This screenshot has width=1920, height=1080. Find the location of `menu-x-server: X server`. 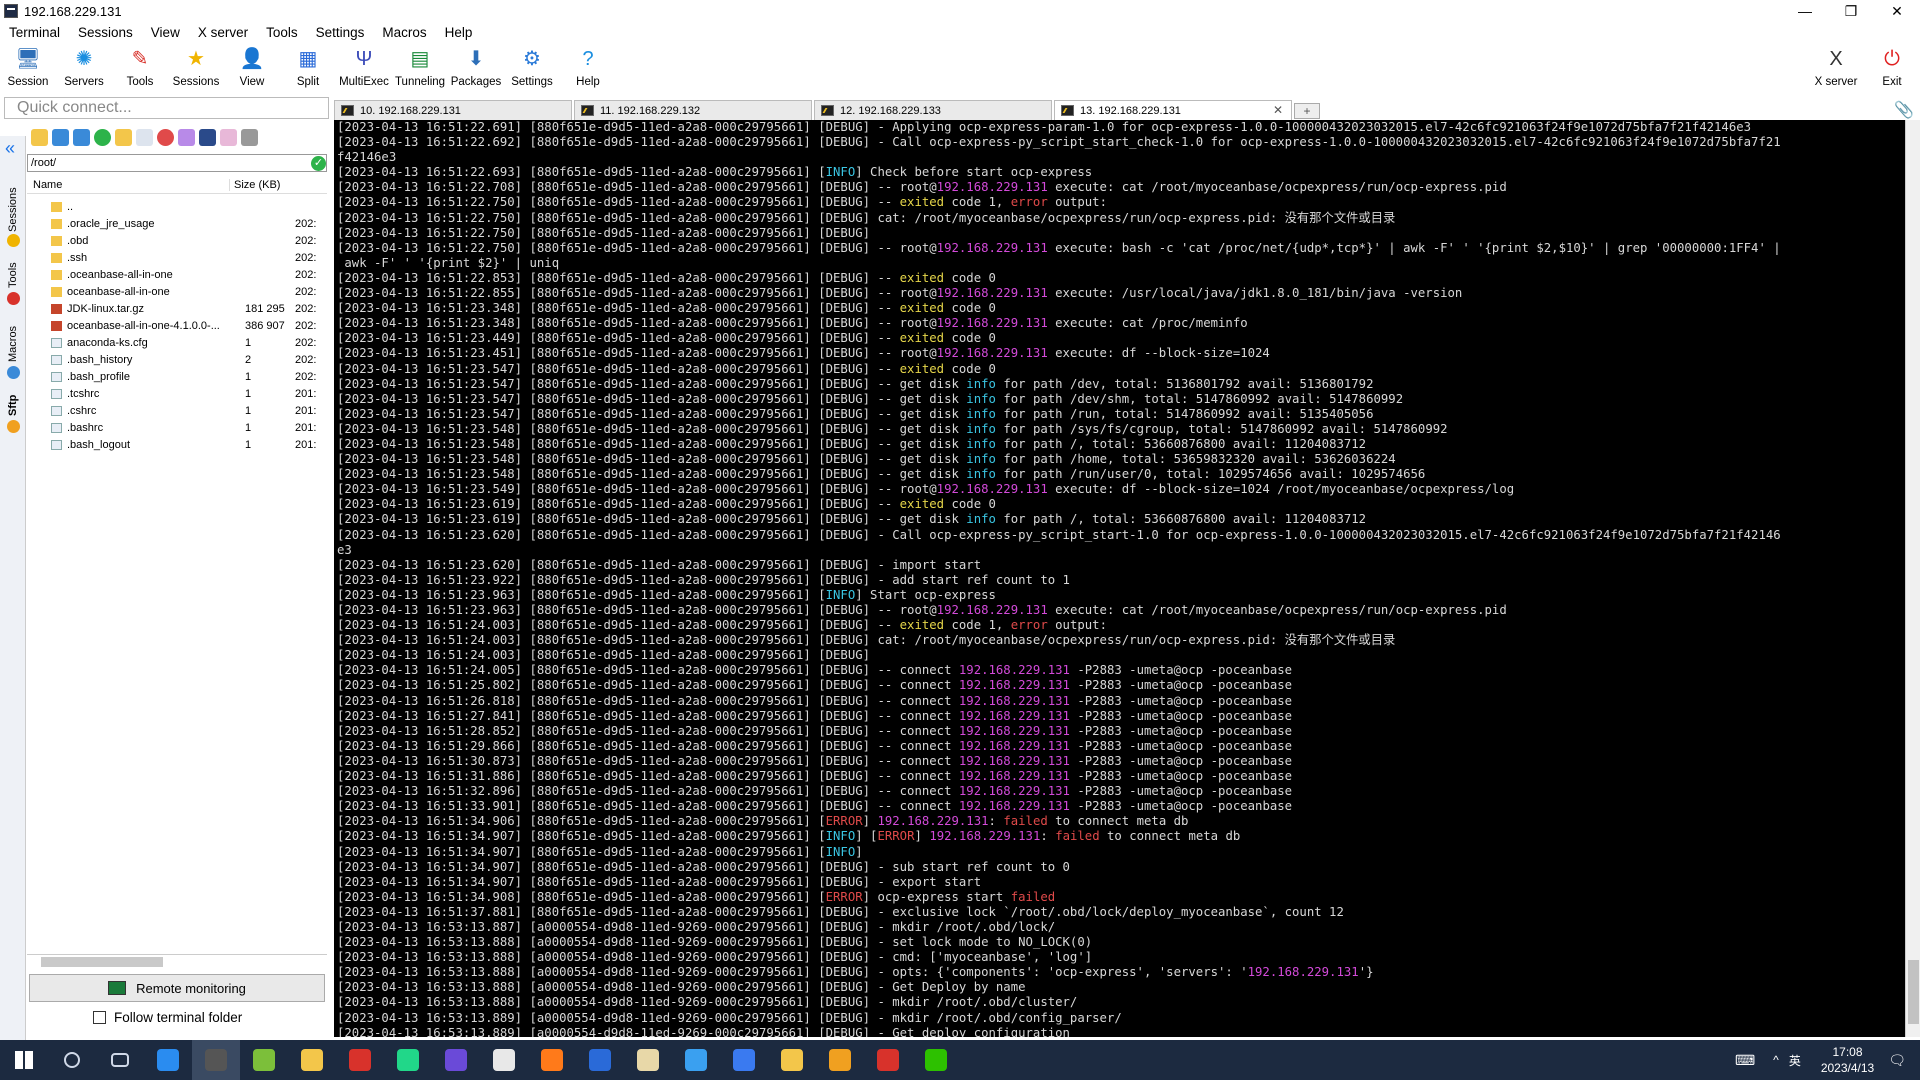

menu-x-server: X server is located at coordinates (223, 32).